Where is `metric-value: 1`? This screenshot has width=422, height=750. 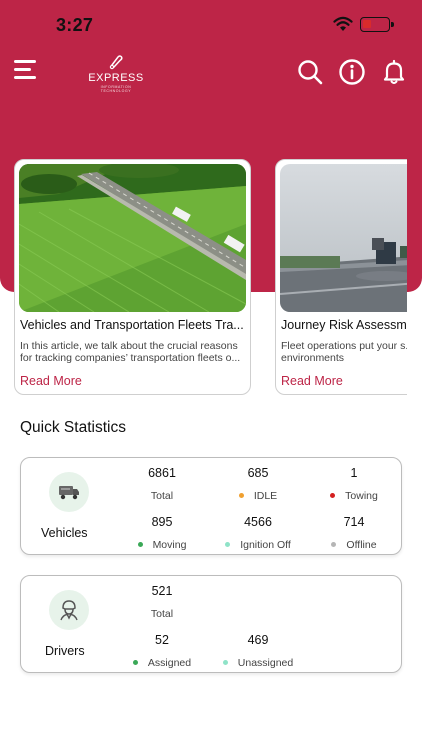
metric-value: 1 is located at coordinates (354, 473).